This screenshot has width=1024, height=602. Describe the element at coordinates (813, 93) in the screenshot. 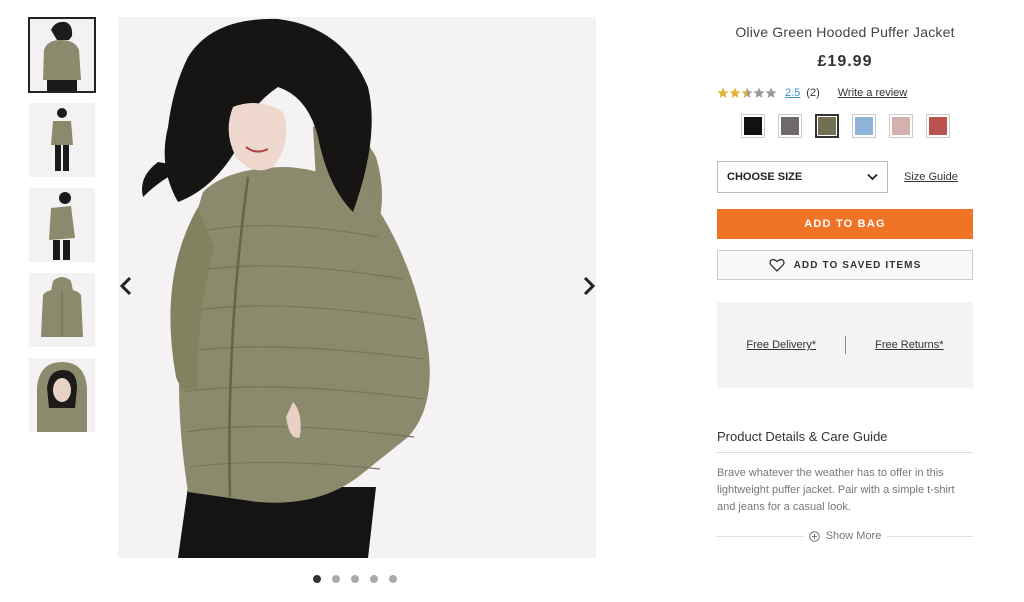

I see `rating-count: (2)` at that location.